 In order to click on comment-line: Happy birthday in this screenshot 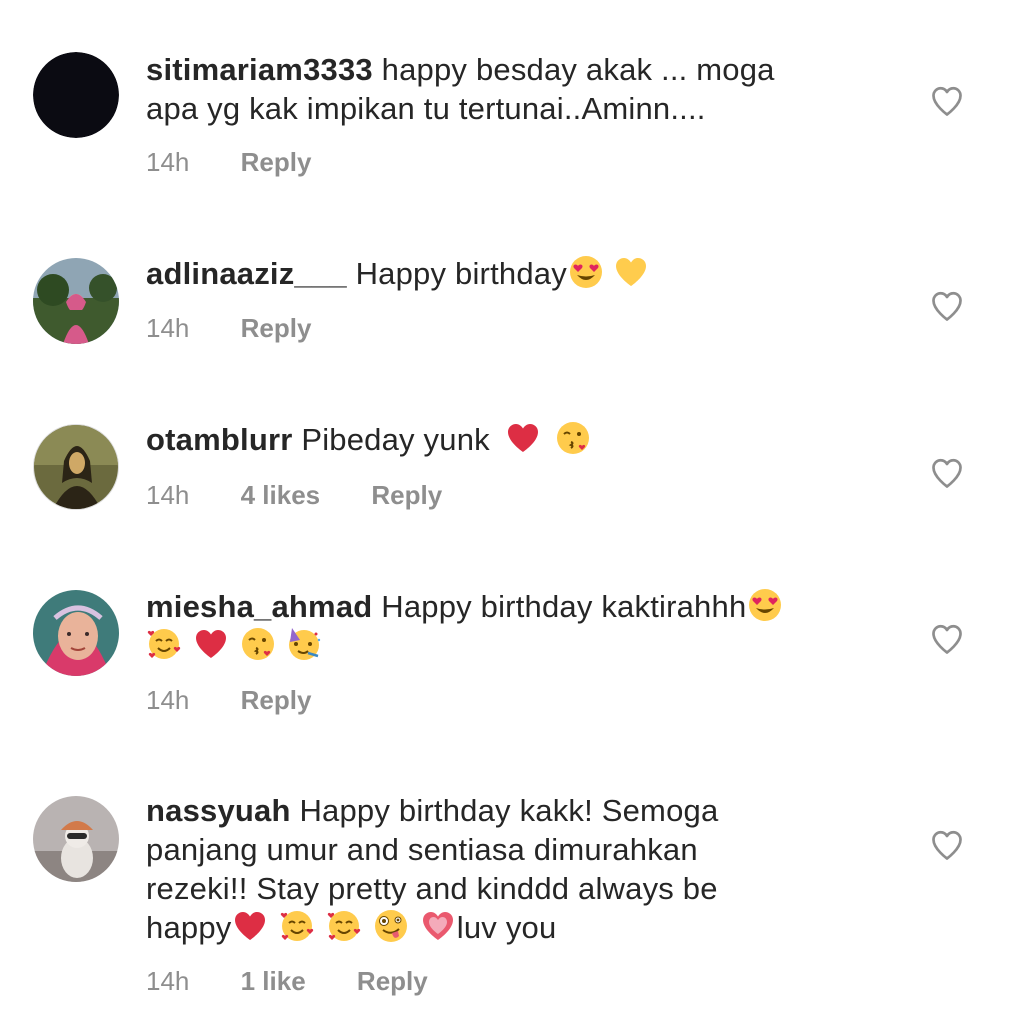, I will do `click(461, 273)`.